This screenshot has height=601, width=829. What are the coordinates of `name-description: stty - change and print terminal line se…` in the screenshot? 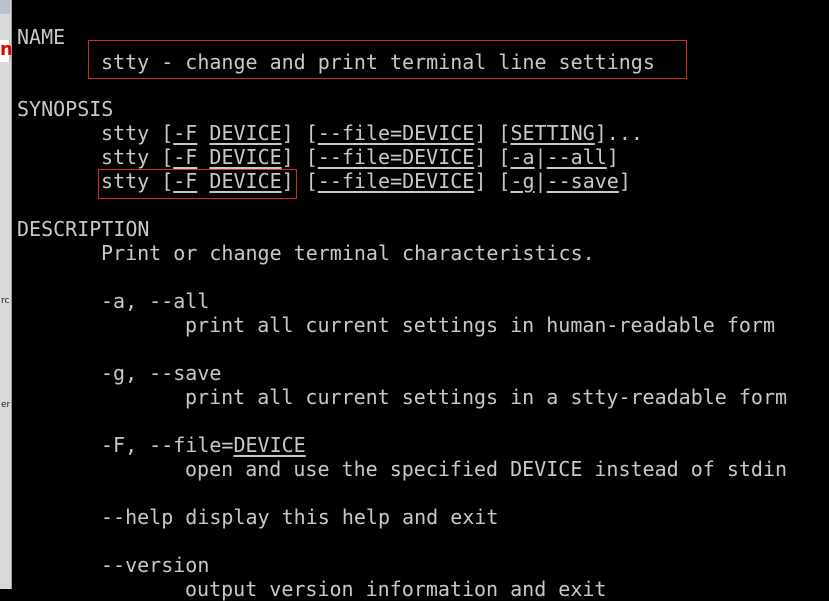 It's located at (378, 62).